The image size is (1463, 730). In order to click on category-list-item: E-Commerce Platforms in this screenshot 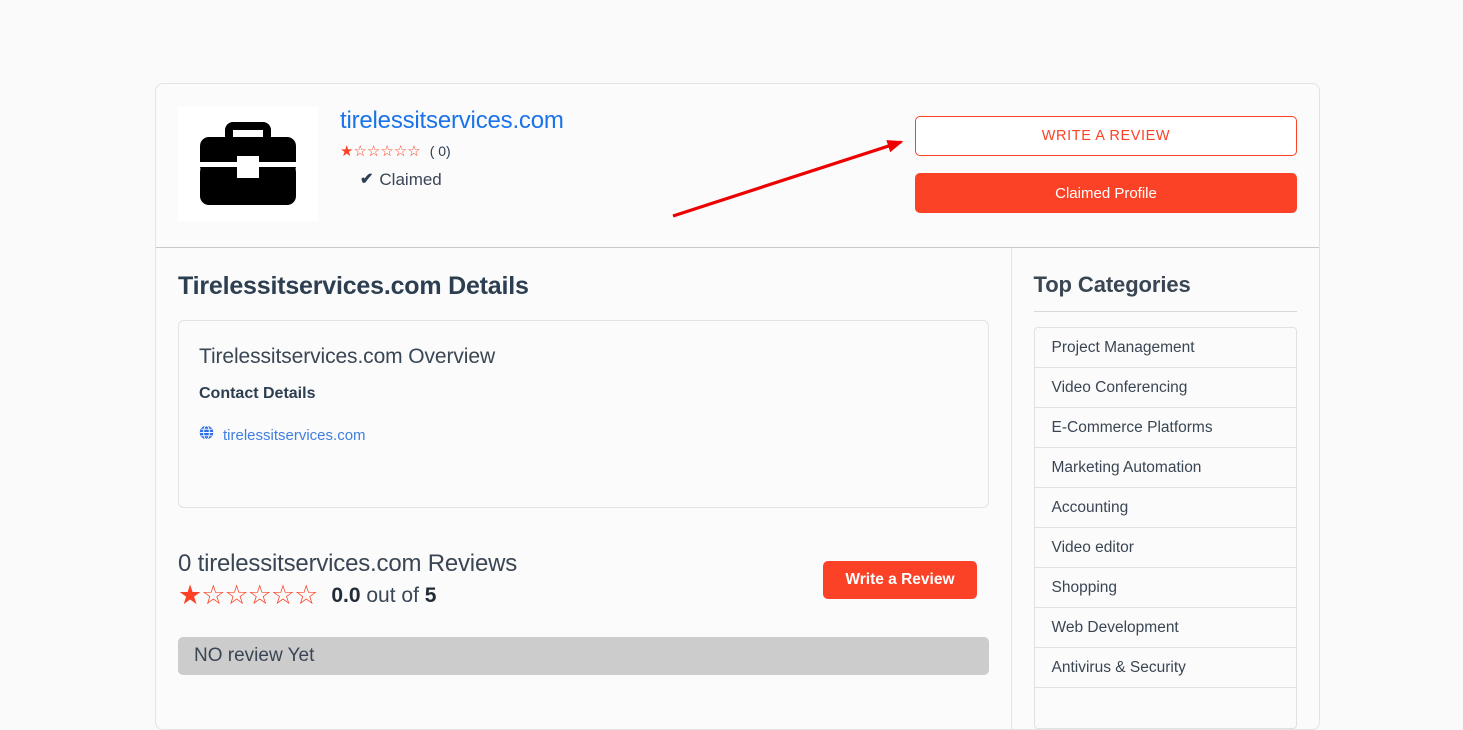, I will do `click(1165, 428)`.